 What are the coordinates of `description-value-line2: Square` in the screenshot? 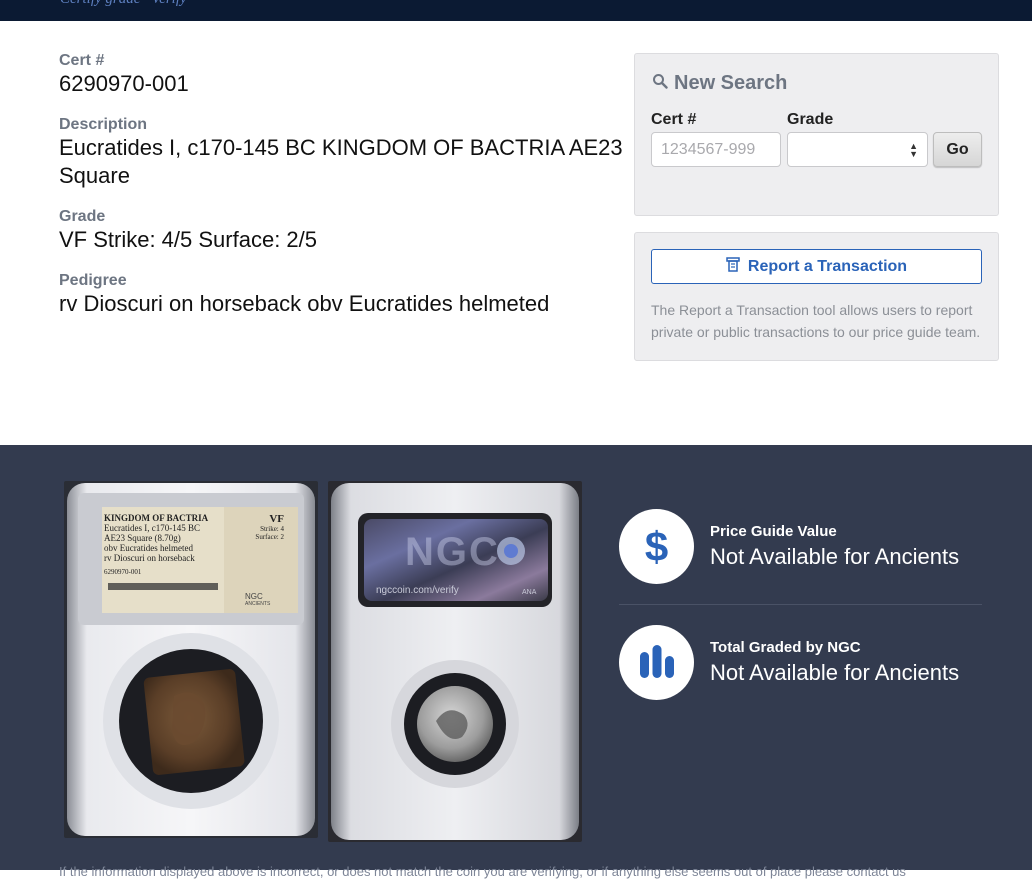 It's located at (94, 175).